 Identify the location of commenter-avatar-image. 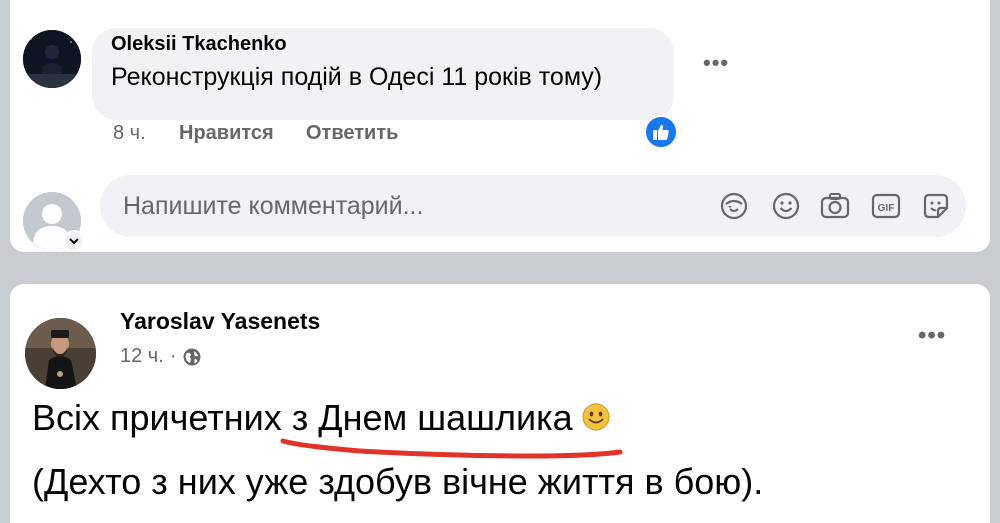
(52, 59).